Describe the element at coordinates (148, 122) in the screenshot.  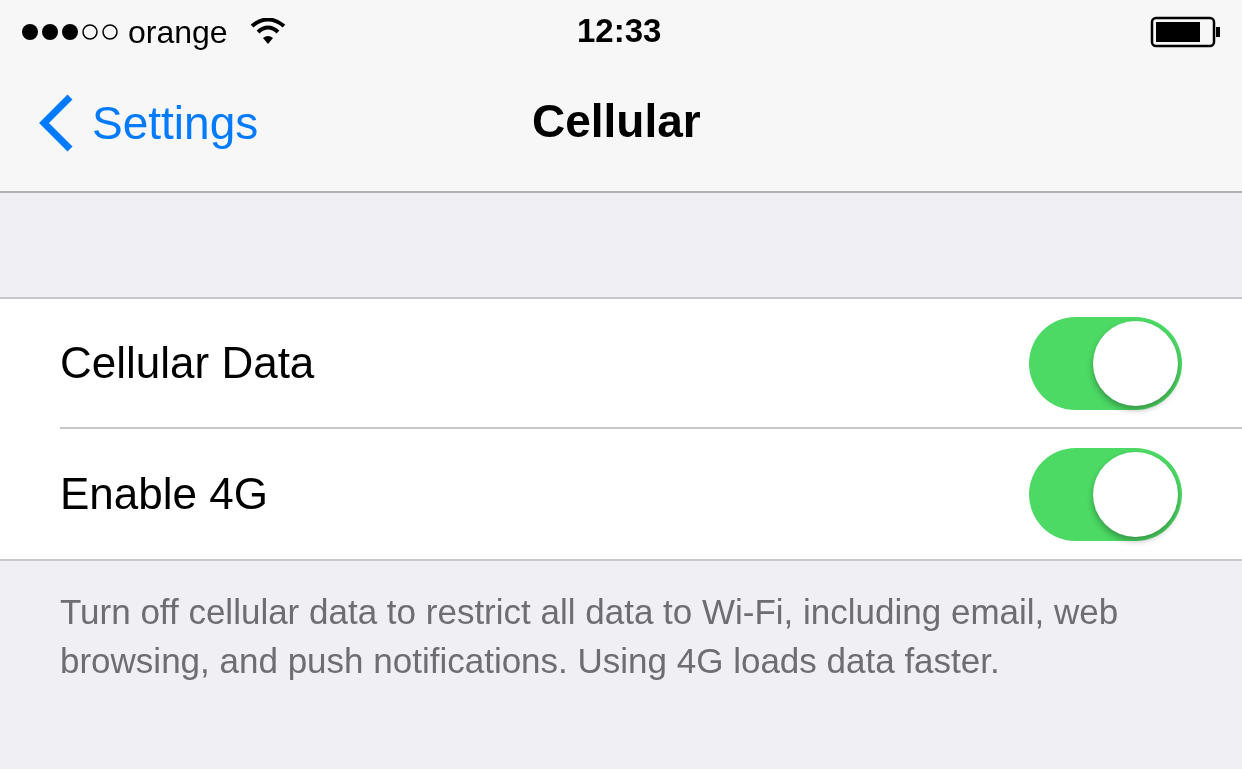
I see `back-button: Settings` at that location.